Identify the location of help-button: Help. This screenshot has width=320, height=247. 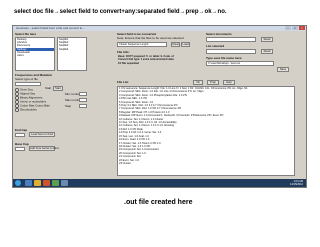
(229, 82).